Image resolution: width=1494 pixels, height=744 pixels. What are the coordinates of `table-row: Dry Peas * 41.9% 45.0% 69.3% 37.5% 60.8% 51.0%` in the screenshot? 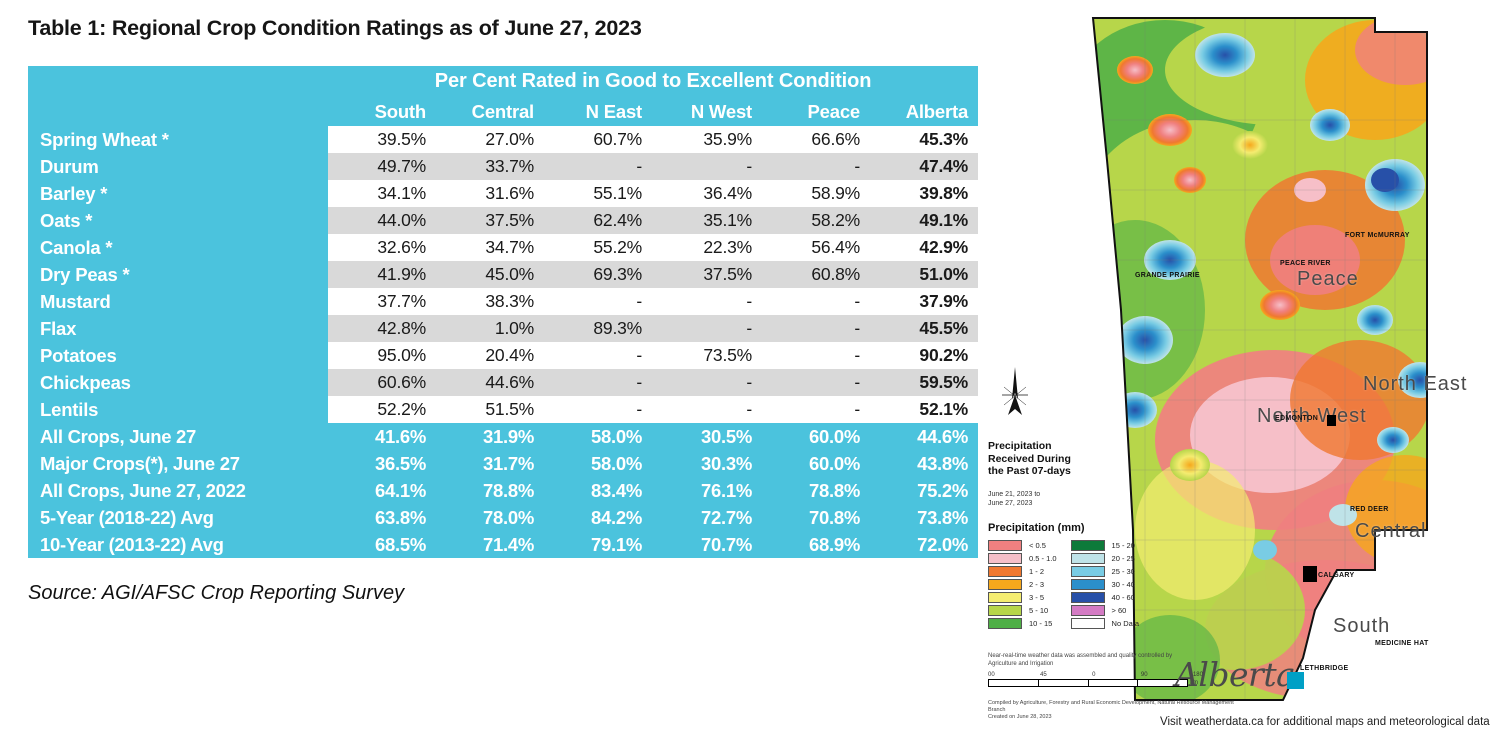 It's located at (503, 274).